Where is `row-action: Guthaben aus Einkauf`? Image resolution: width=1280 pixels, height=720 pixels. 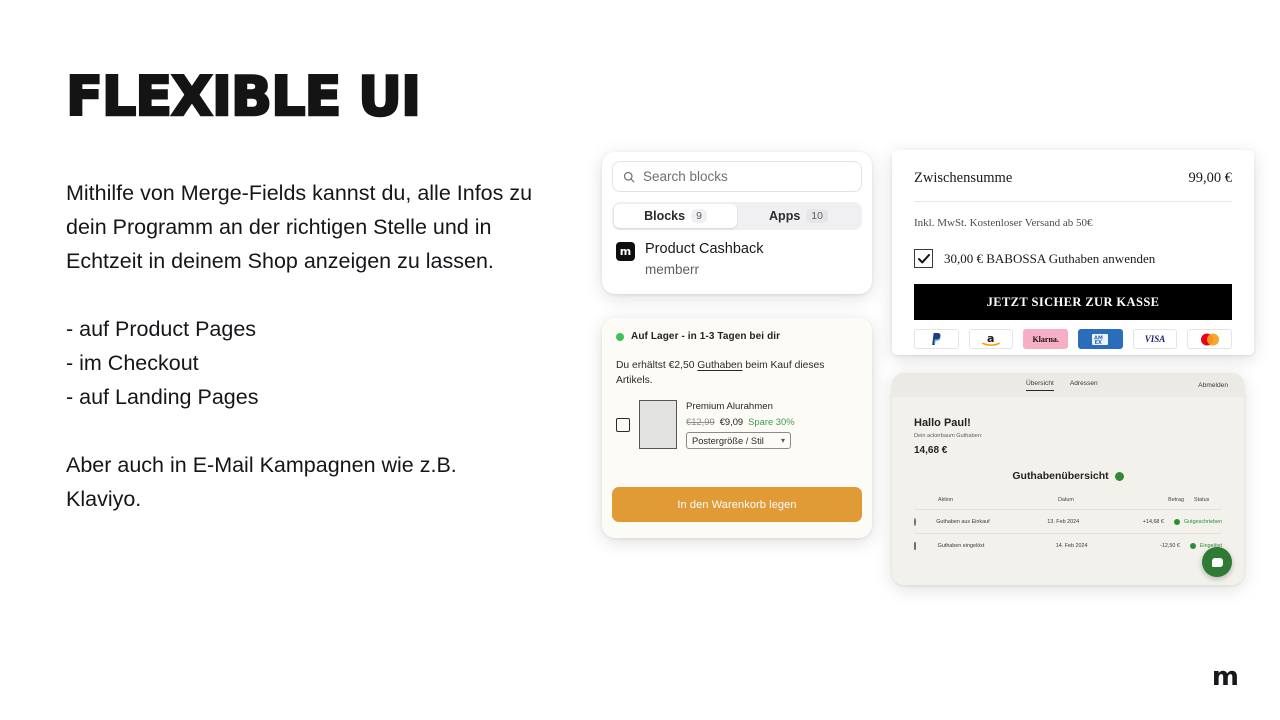 row-action: Guthaben aus Einkauf is located at coordinates (963, 521).